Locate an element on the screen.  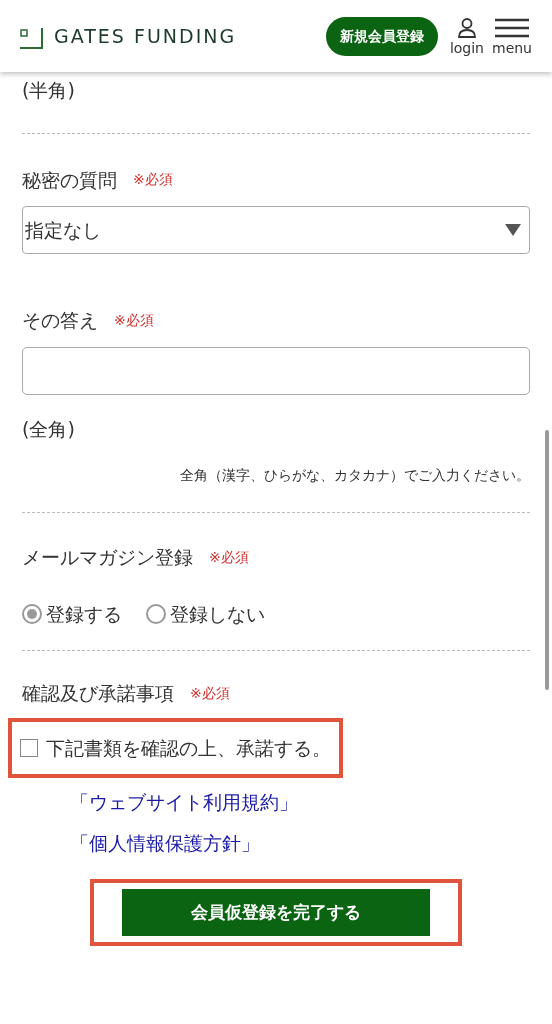
unit-note: (全角) is located at coordinates (49, 429).